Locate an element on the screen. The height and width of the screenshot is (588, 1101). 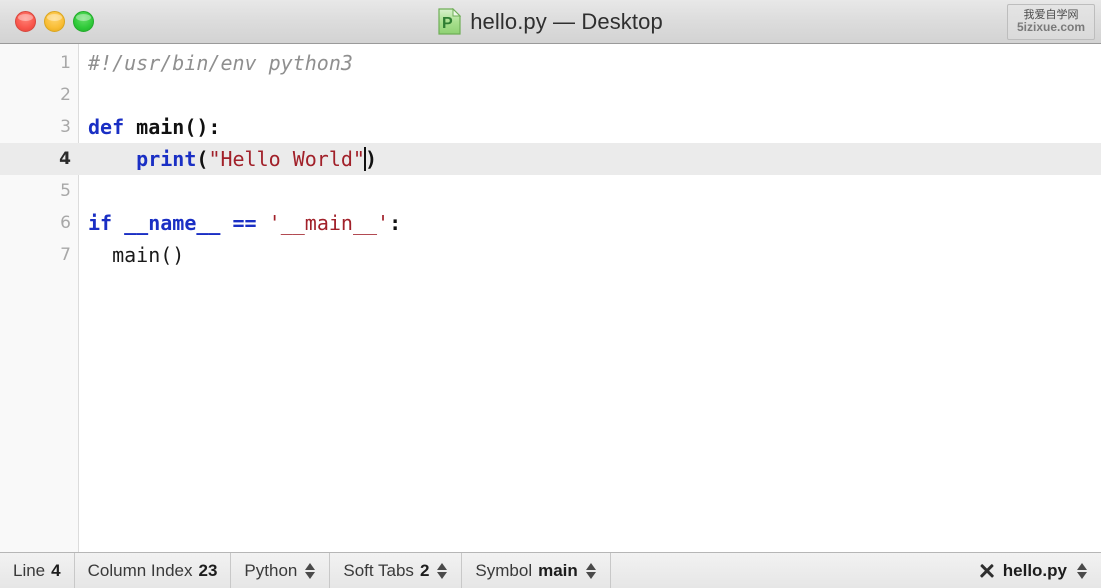
code-line: 3 def main(): is located at coordinates (550, 127).